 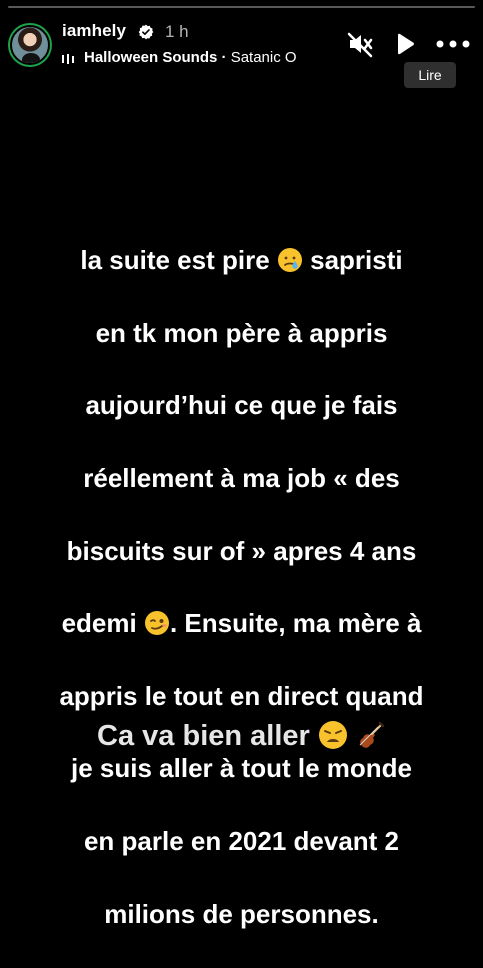 What do you see at coordinates (146, 32) in the screenshot?
I see `verified-badge-icon` at bounding box center [146, 32].